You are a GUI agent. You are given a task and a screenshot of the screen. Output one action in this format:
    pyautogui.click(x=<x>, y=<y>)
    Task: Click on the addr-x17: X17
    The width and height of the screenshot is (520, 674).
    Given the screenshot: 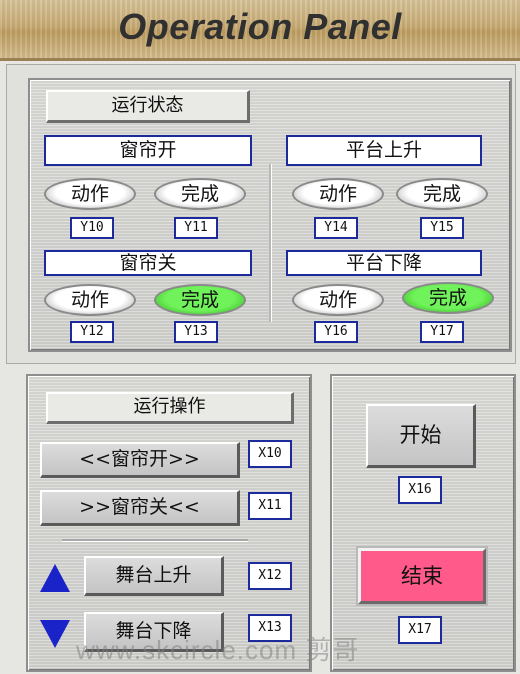 What is the action you would take?
    pyautogui.click(x=420, y=630)
    